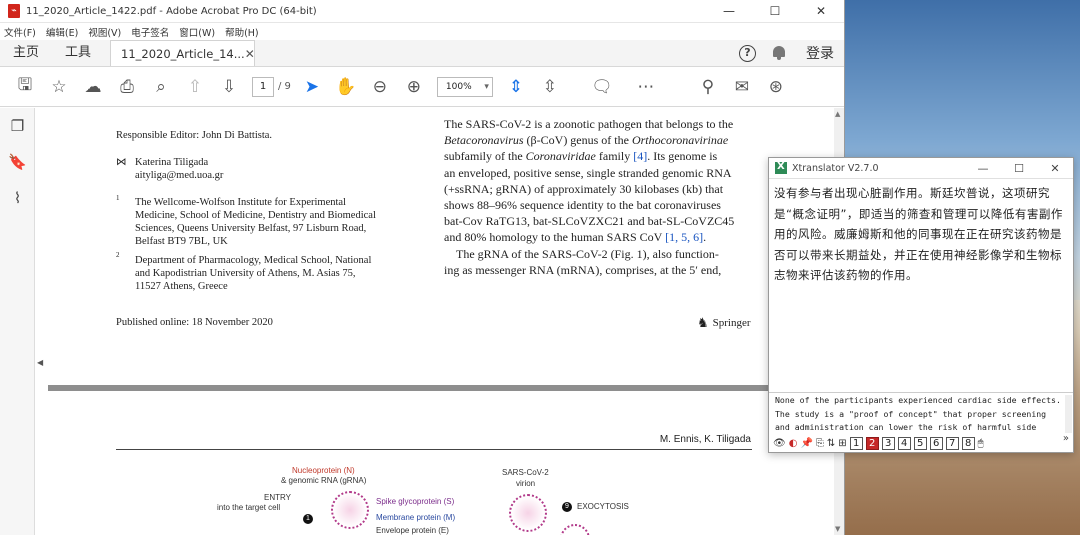 The width and height of the screenshot is (1080, 535). I want to click on menu-esign: 电子签名, so click(150, 32).